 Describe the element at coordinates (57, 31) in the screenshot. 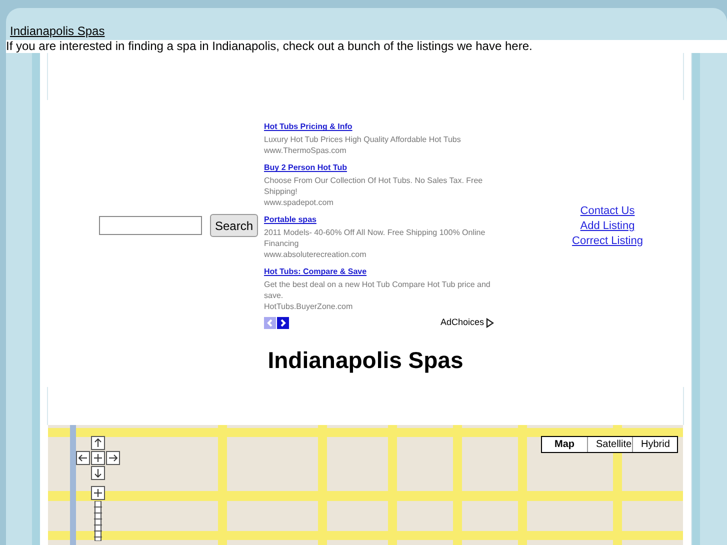

I see `site-title-link: Indianapolis Spas` at that location.